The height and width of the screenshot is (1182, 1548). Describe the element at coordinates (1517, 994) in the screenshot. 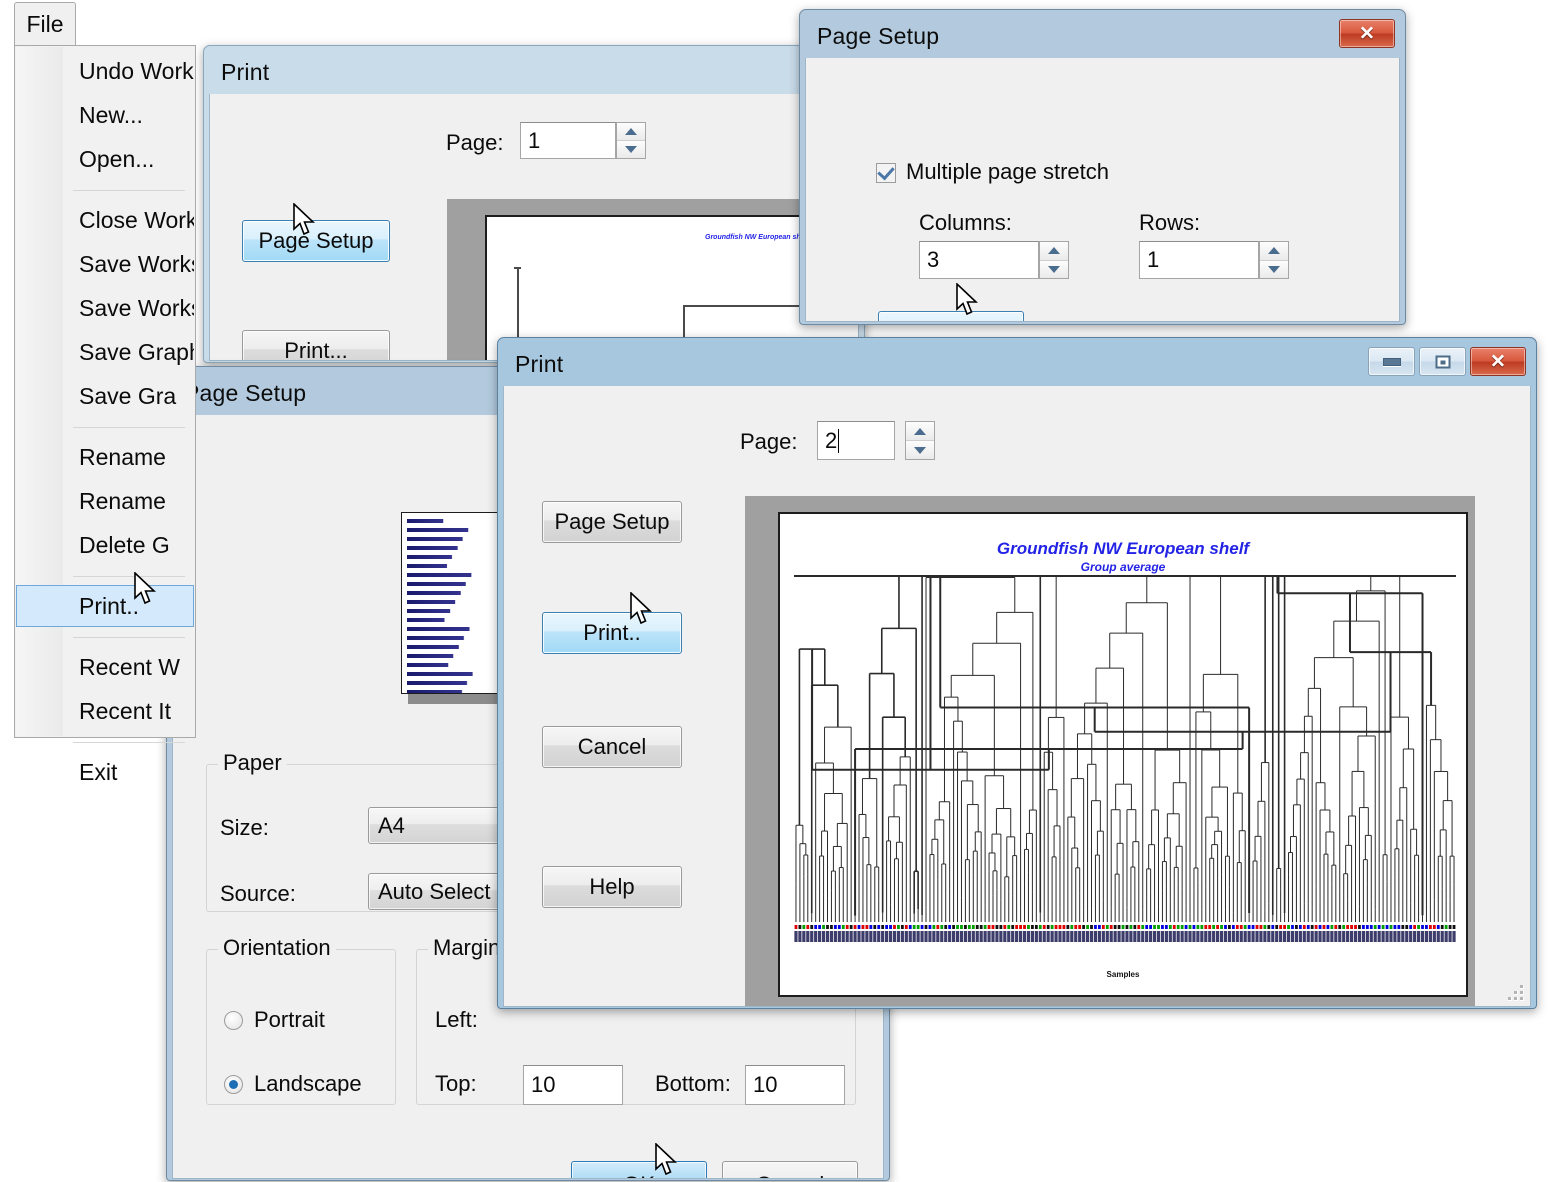

I see `resize-grip` at that location.